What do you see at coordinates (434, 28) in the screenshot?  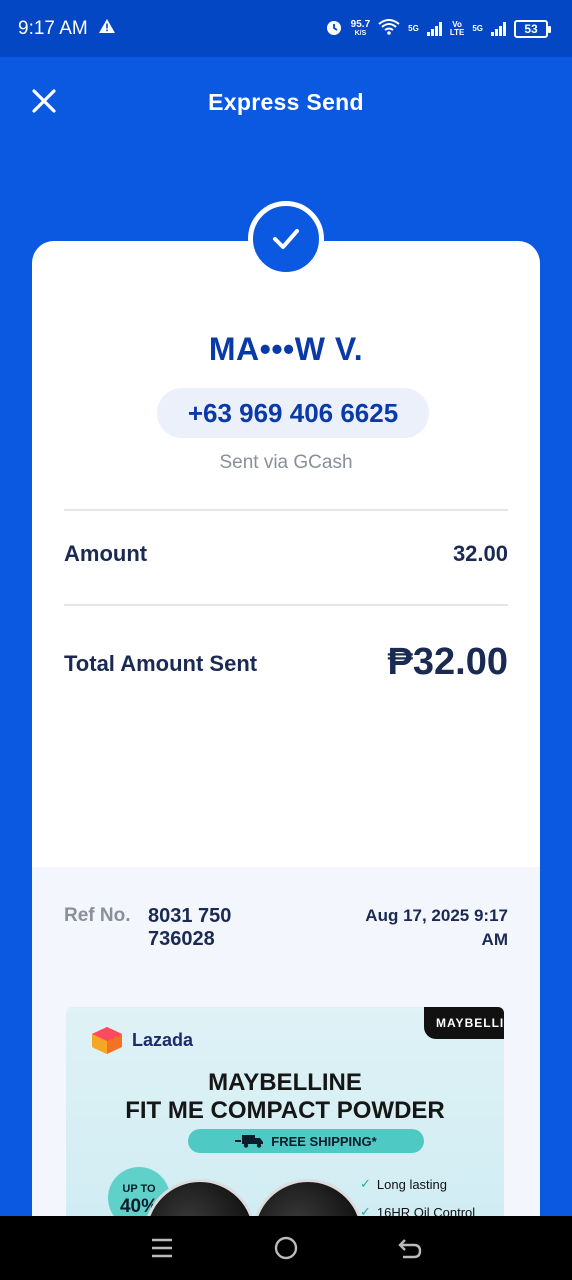 I see `signal-bars-icon` at bounding box center [434, 28].